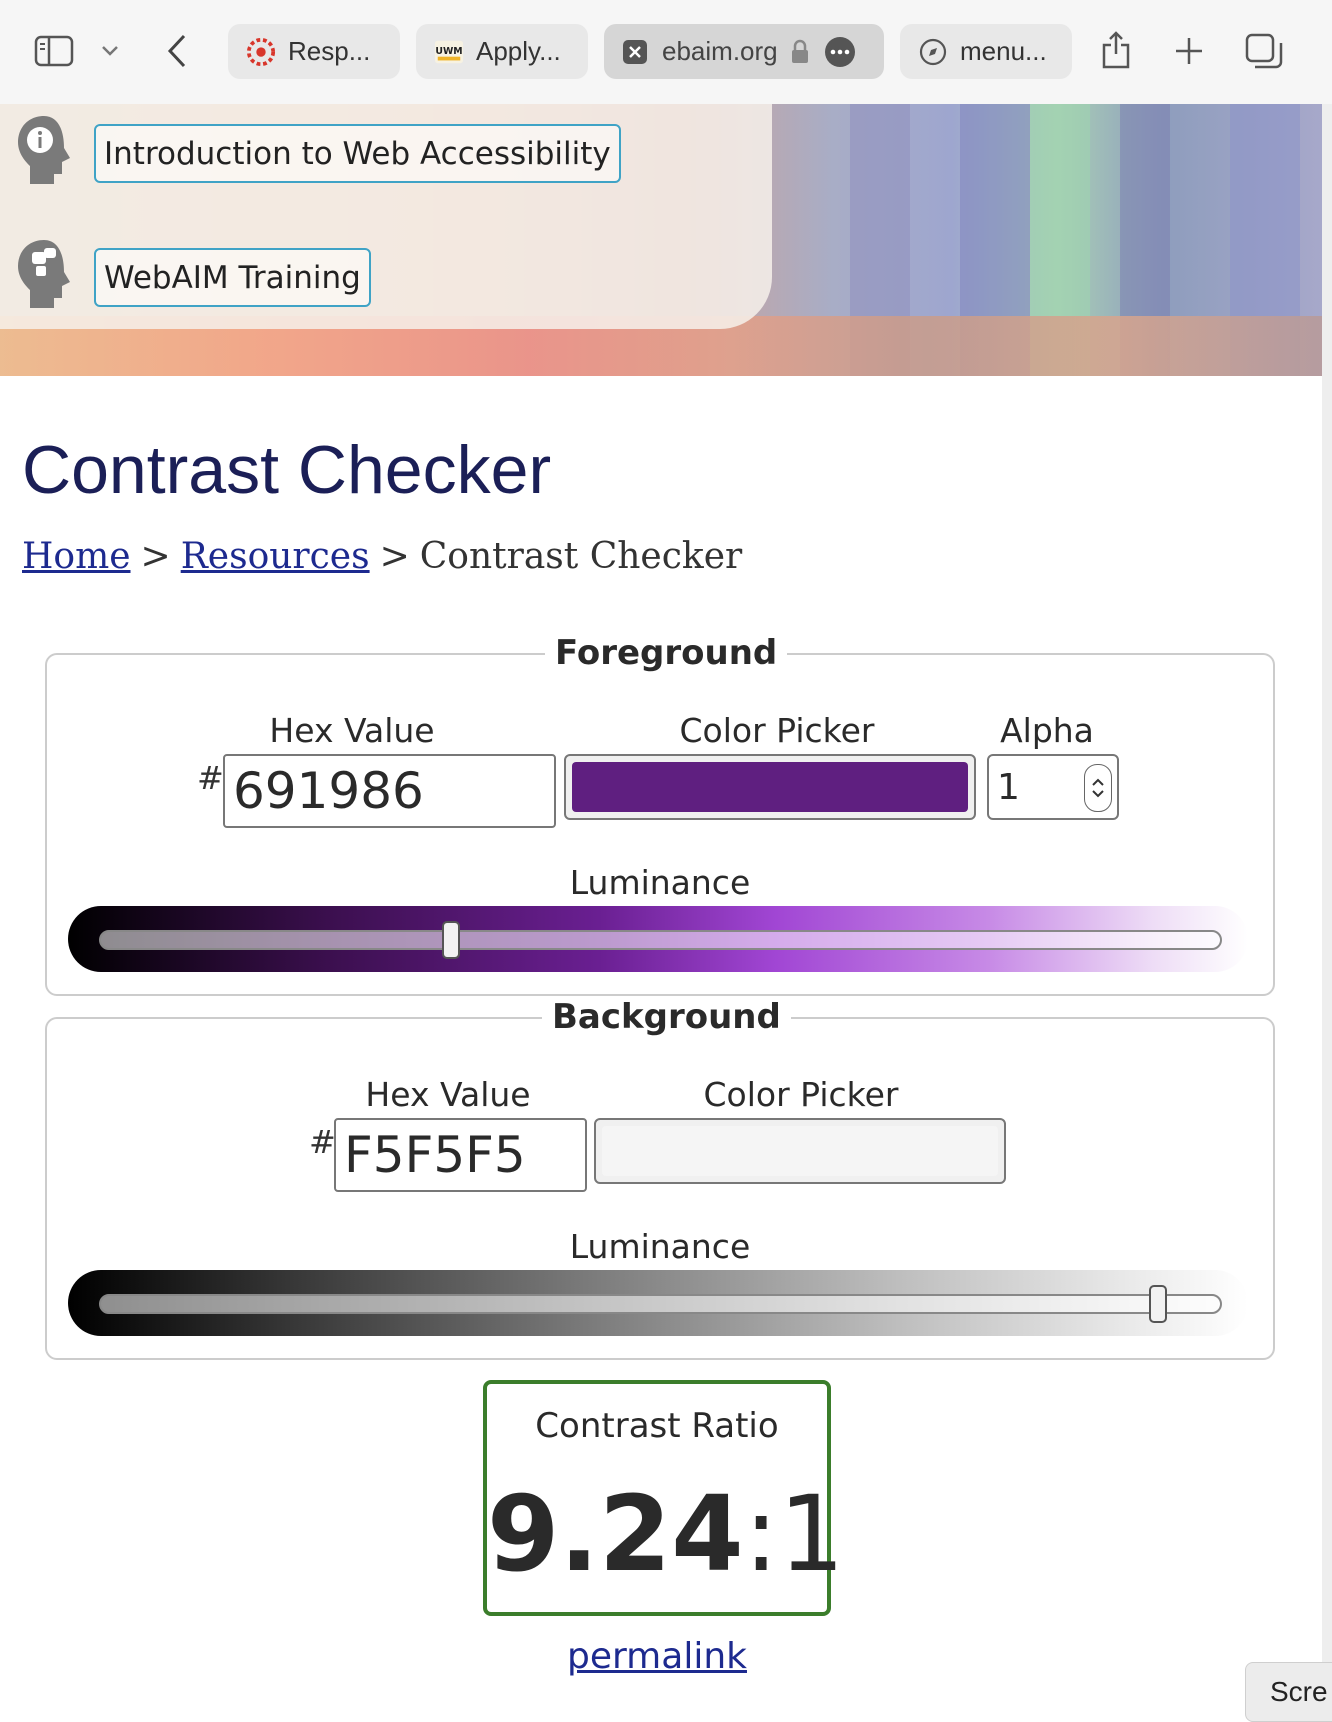  What do you see at coordinates (1047, 730) in the screenshot?
I see `alpha-label: Alpha` at bounding box center [1047, 730].